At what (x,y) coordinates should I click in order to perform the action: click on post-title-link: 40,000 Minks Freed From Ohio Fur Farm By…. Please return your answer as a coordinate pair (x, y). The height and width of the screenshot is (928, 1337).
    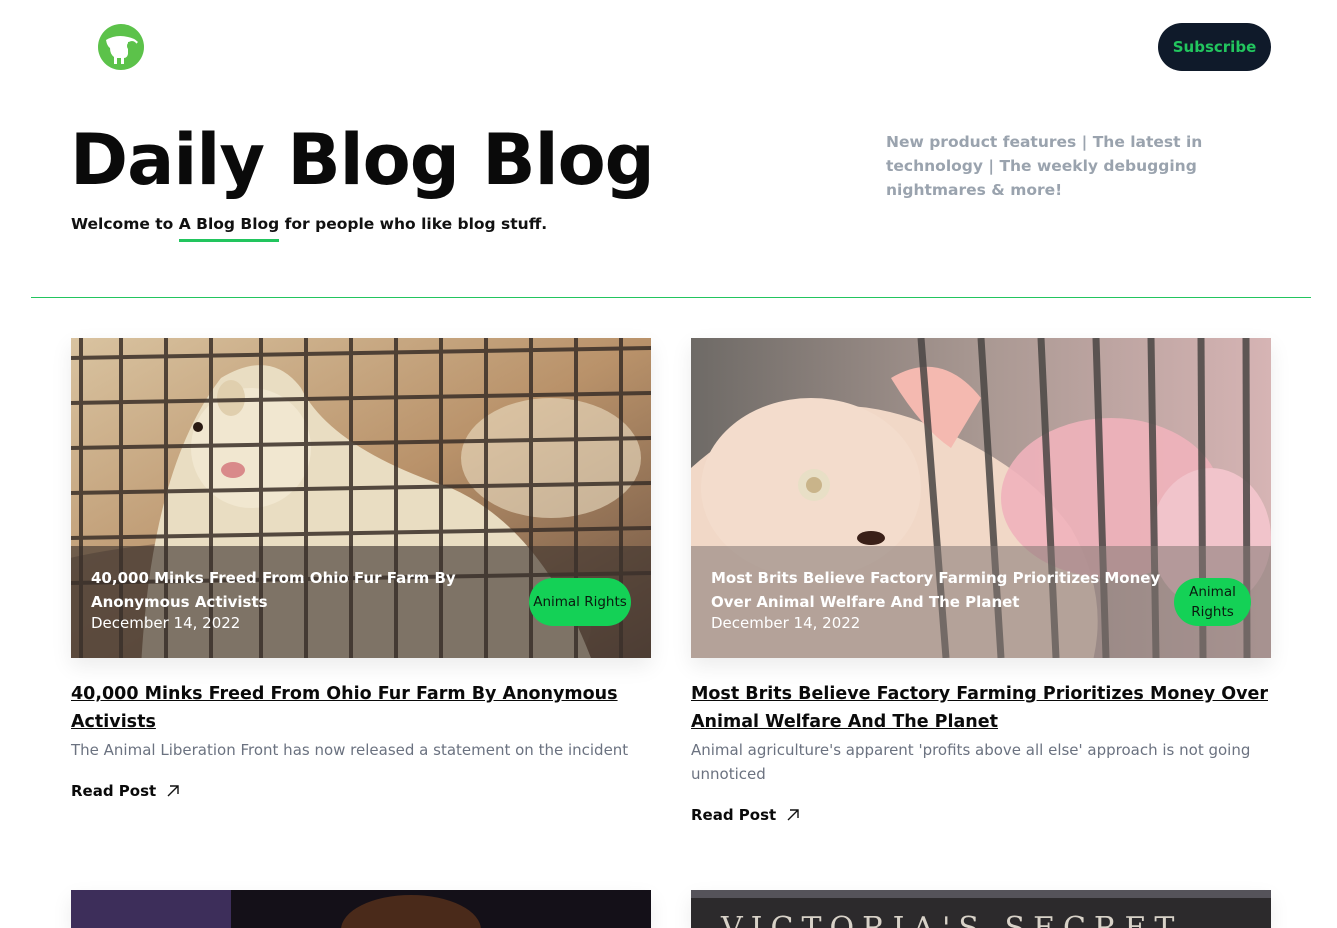
    Looking at the image, I should click on (361, 708).